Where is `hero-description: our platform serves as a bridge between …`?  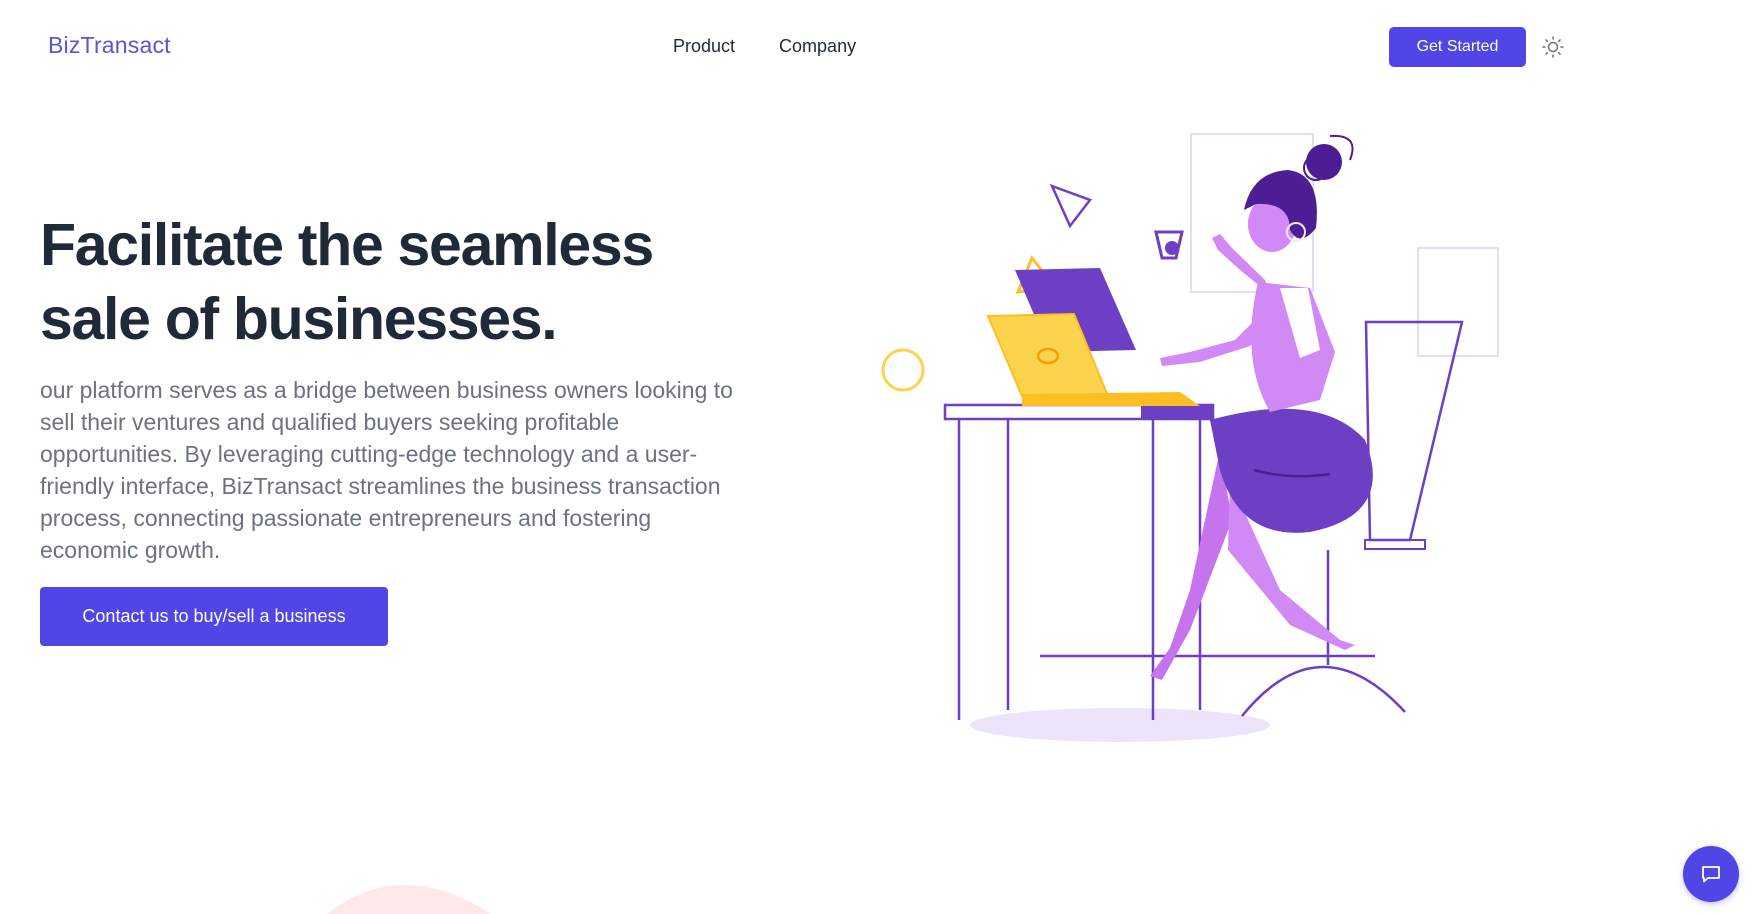
hero-description: our platform serves as a bridge between … is located at coordinates (386, 470).